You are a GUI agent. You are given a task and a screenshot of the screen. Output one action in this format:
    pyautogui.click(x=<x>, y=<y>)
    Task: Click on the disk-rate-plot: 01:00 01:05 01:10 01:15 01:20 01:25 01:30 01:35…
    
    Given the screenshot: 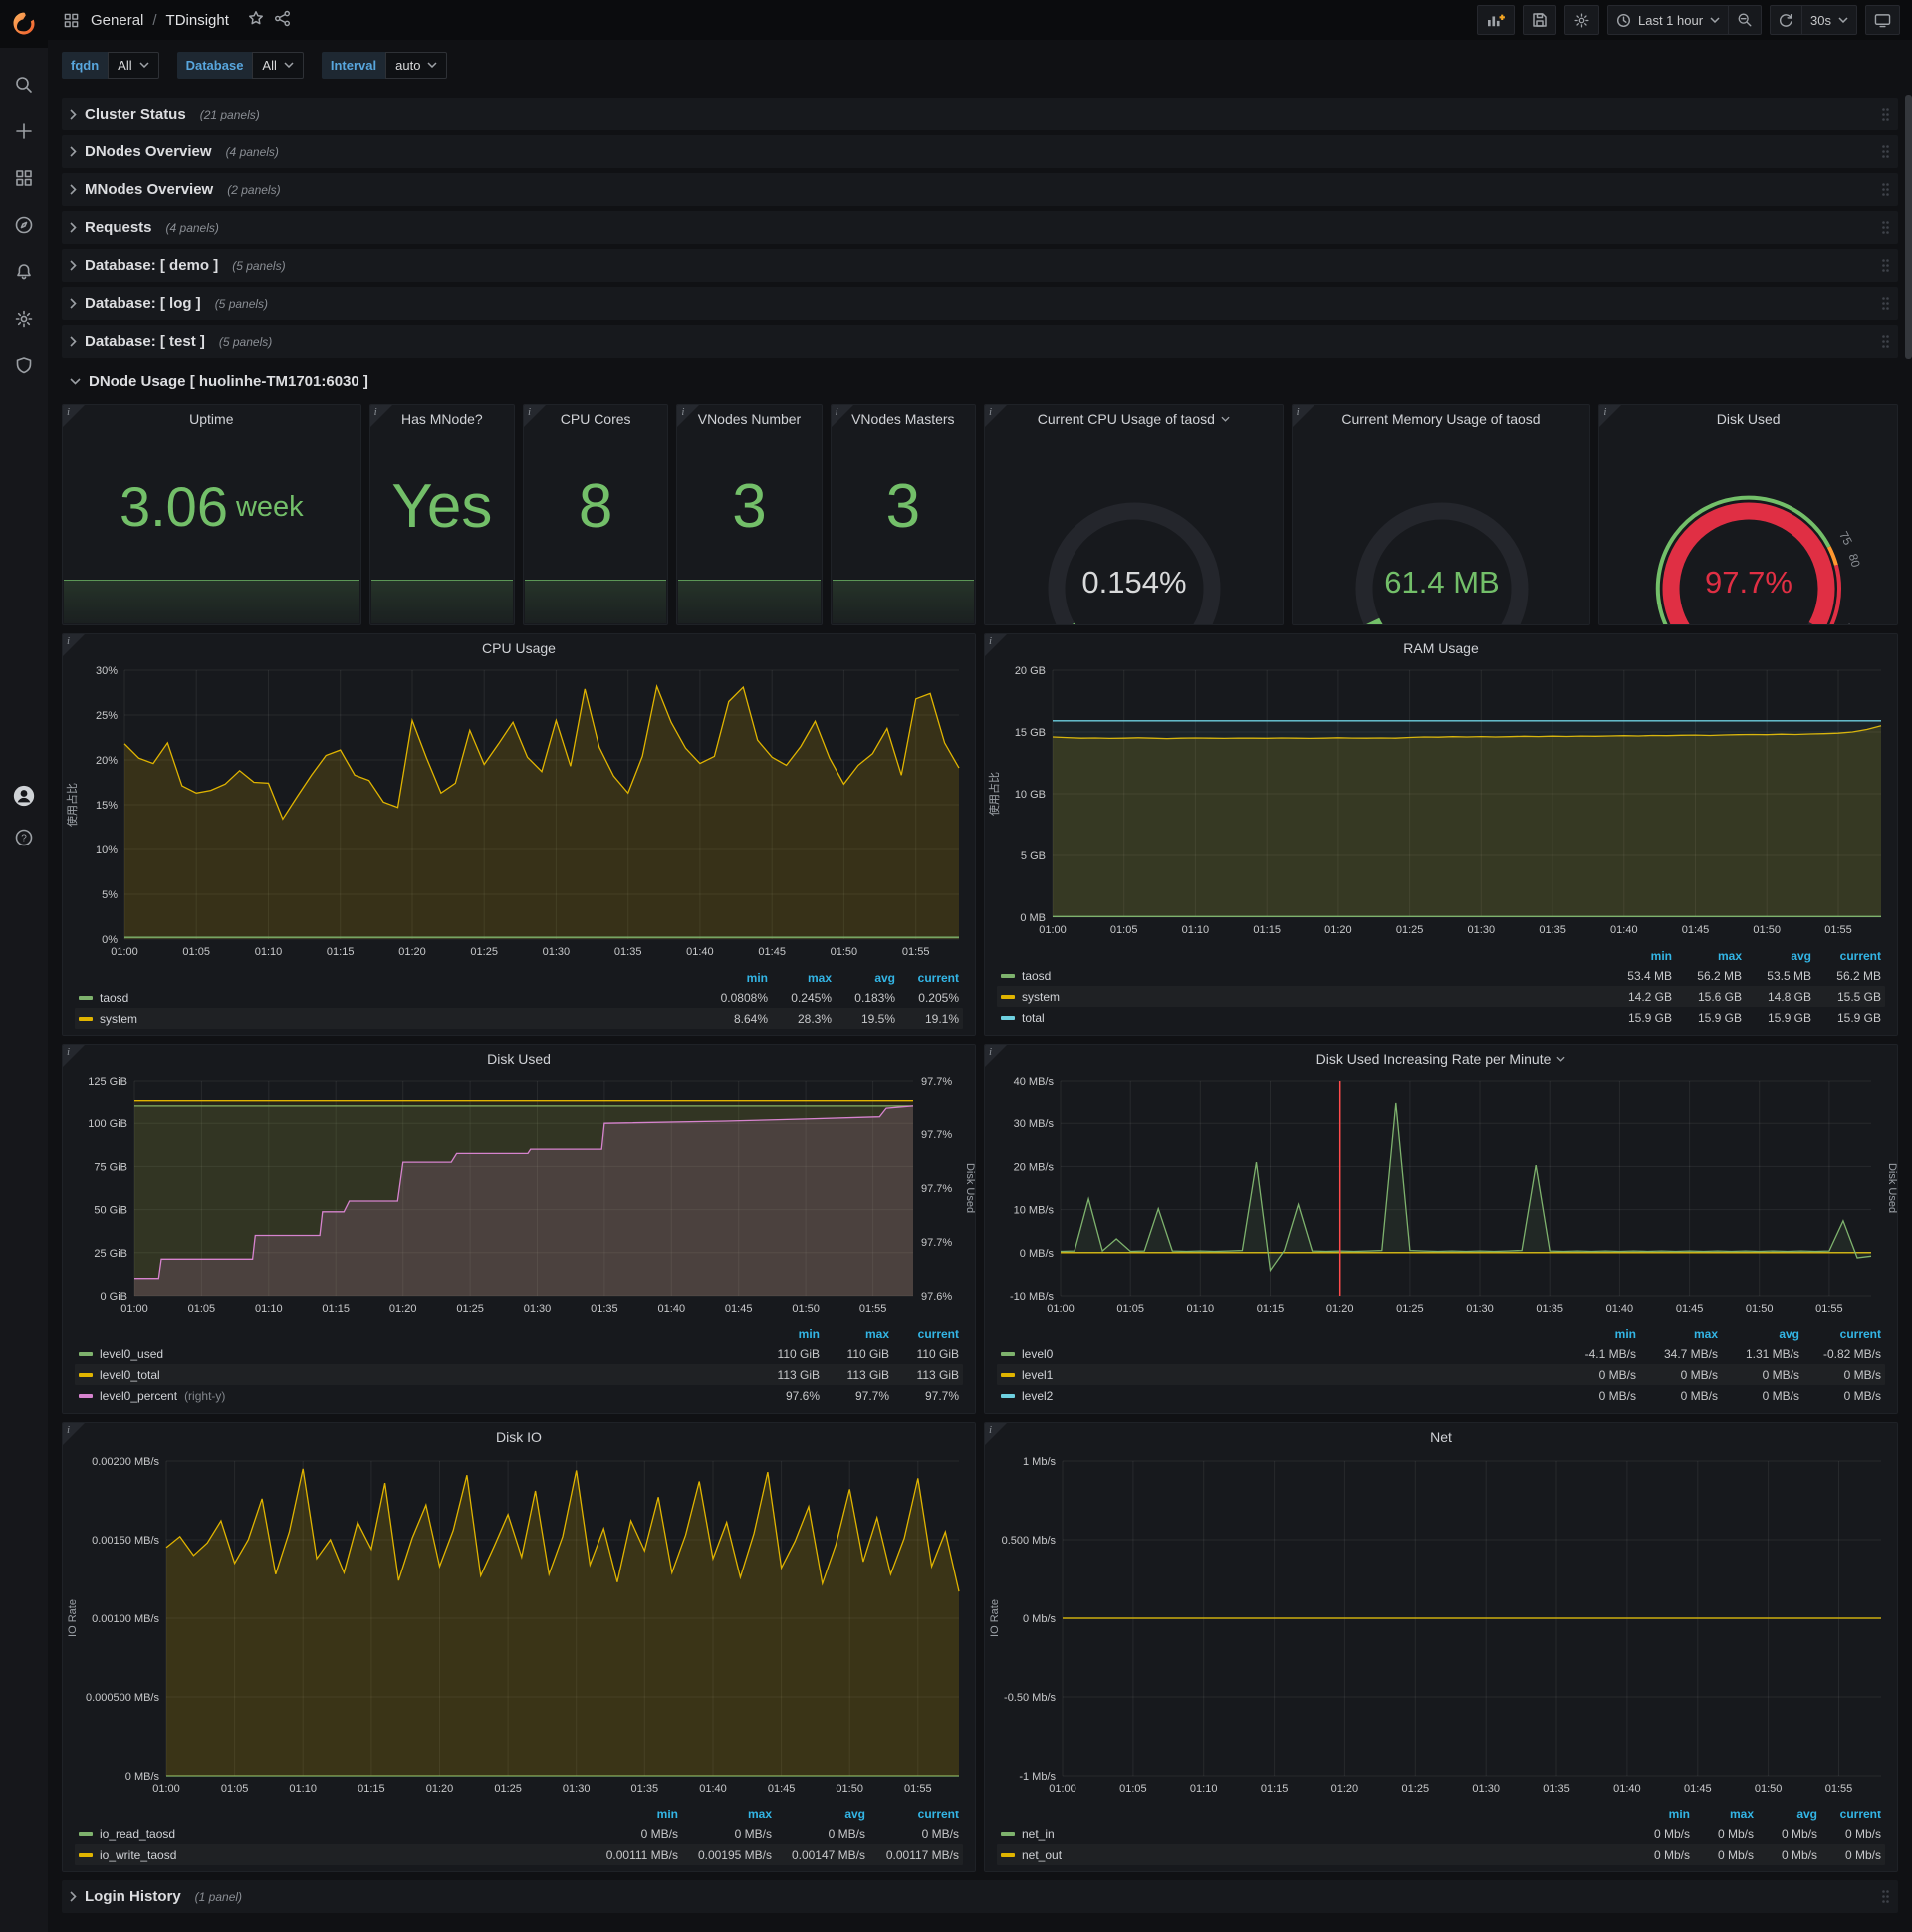 What is the action you would take?
    pyautogui.click(x=1441, y=1199)
    